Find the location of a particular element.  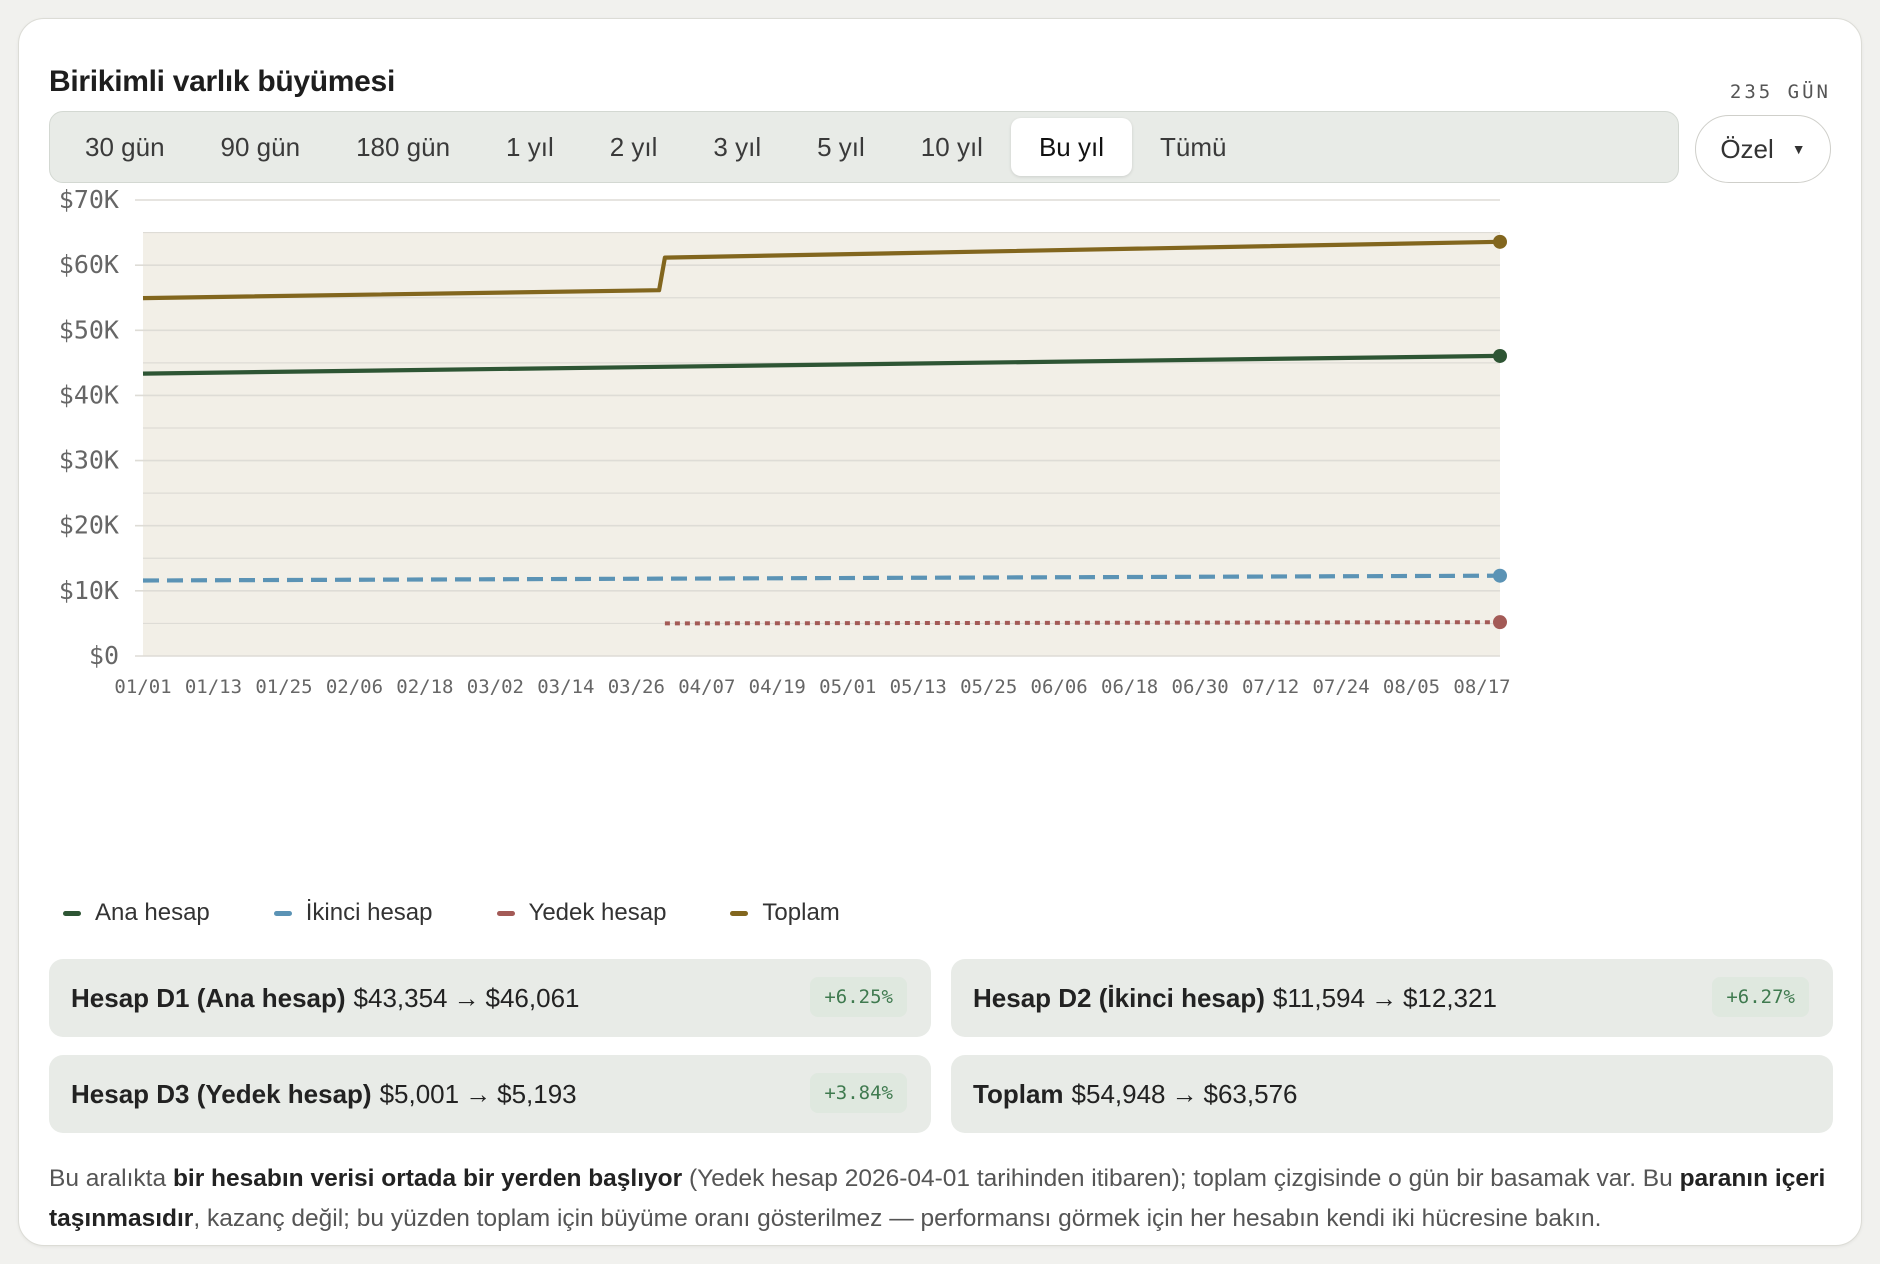

y-tick-label: $70K is located at coordinates (89, 199).